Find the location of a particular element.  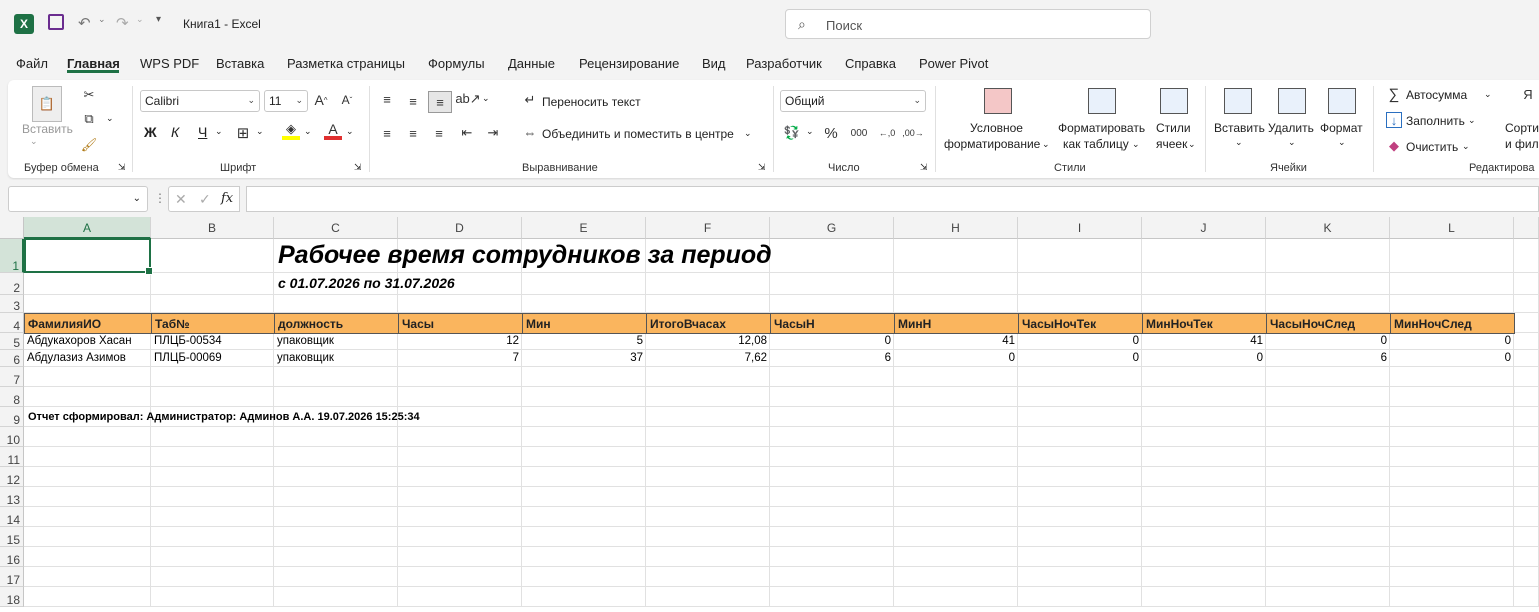

font-launcher-icon: ⇲ is located at coordinates (358, 167).